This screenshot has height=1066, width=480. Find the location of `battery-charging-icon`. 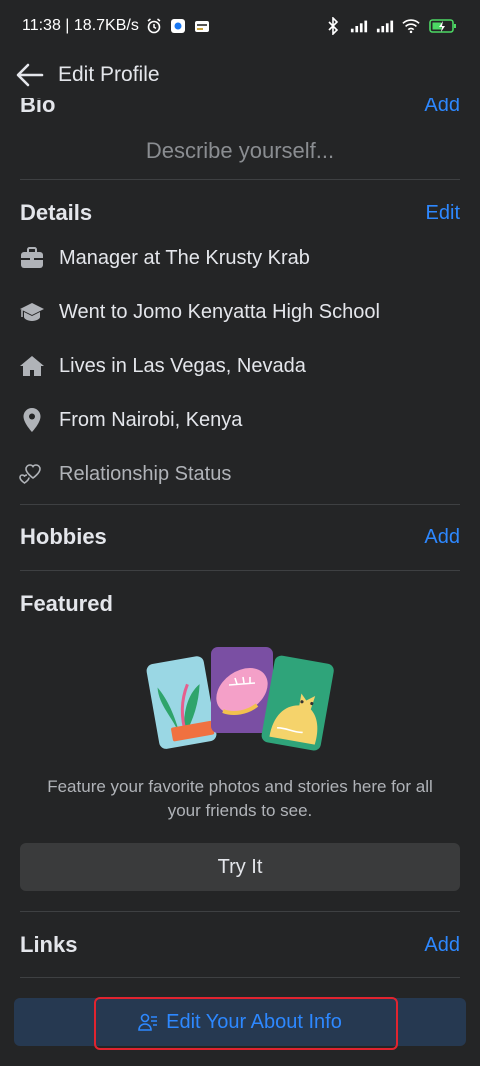

battery-charging-icon is located at coordinates (443, 26).